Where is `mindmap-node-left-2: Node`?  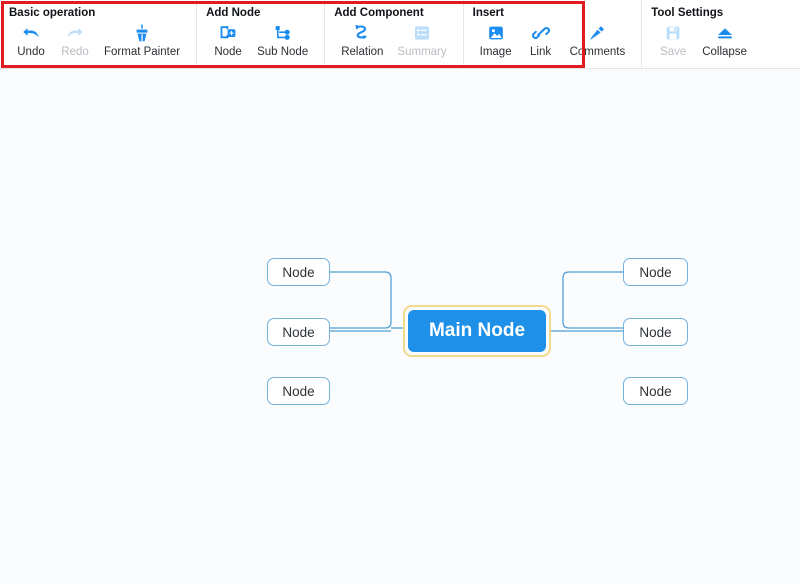 mindmap-node-left-2: Node is located at coordinates (298, 332).